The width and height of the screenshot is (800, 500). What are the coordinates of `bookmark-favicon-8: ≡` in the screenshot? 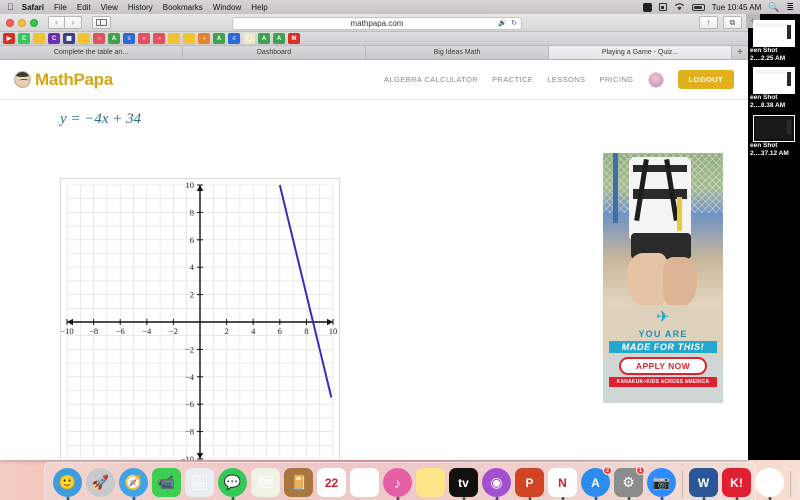 It's located at (129, 38).